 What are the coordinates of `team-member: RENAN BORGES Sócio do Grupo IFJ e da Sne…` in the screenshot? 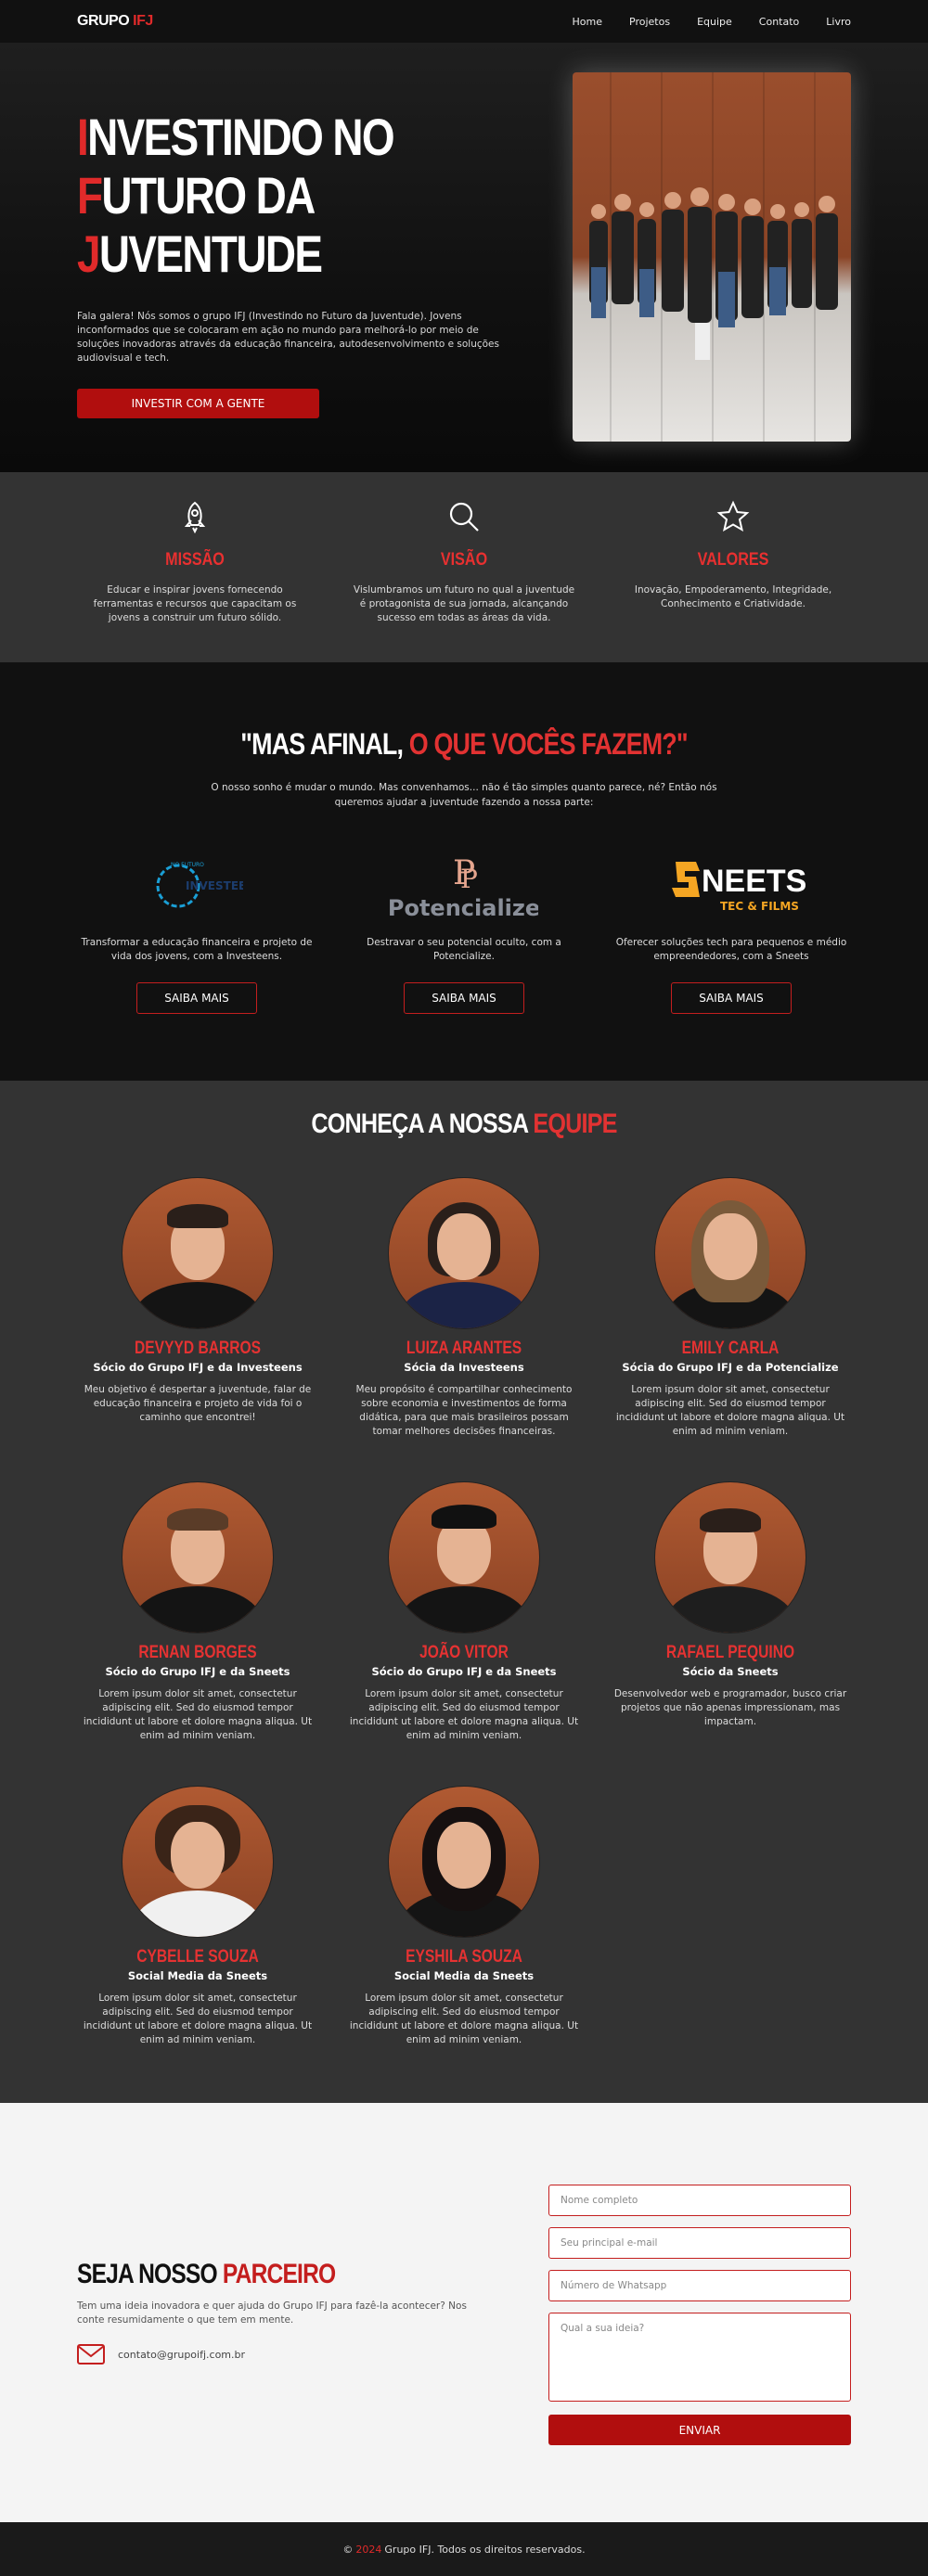 It's located at (198, 1612).